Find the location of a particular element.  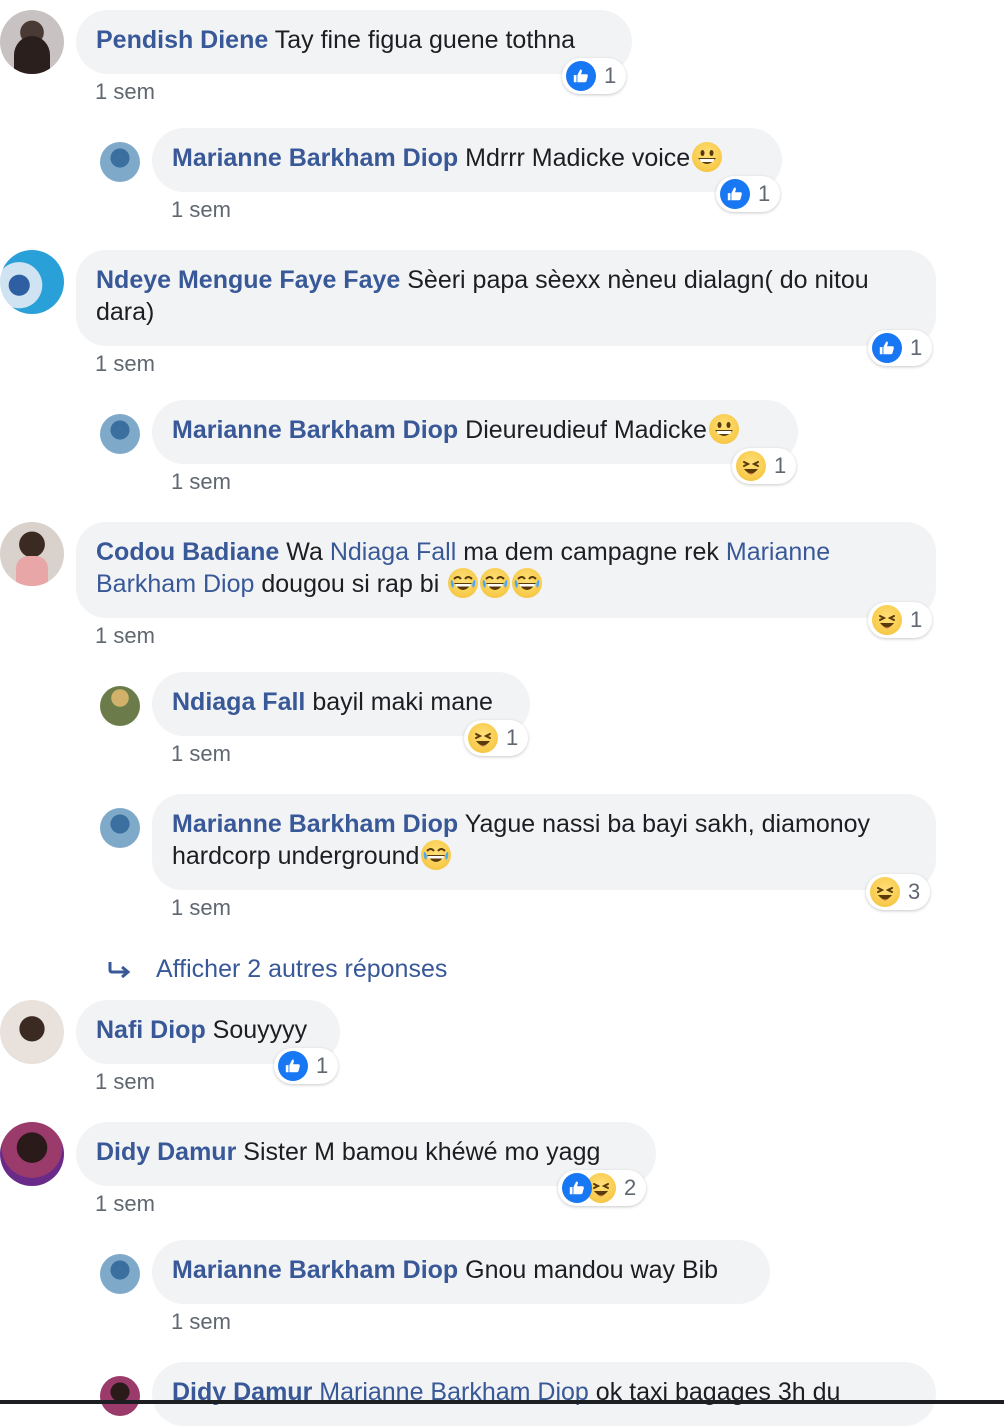

comment-text: ma dem campagne rek is located at coordinates (591, 552).